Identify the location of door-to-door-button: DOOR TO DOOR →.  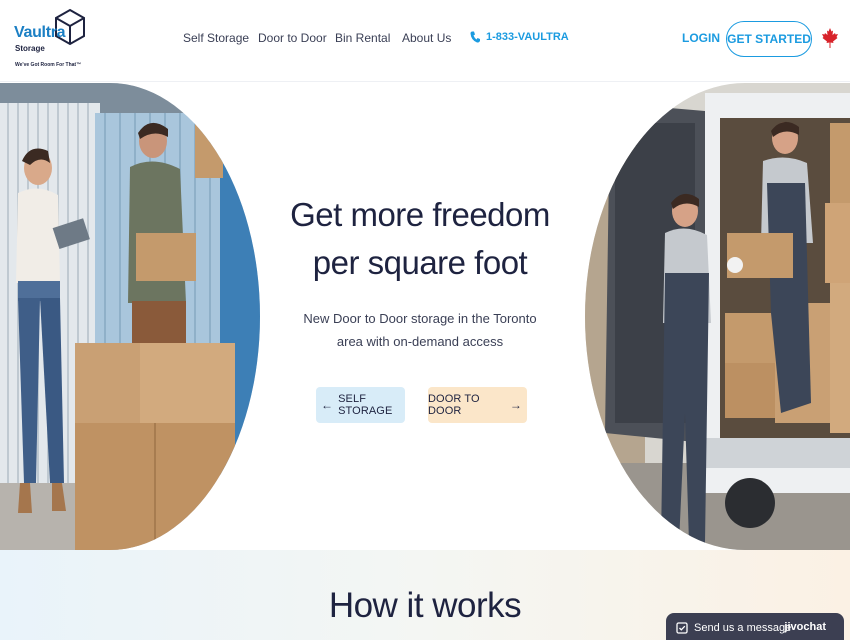
(477, 405).